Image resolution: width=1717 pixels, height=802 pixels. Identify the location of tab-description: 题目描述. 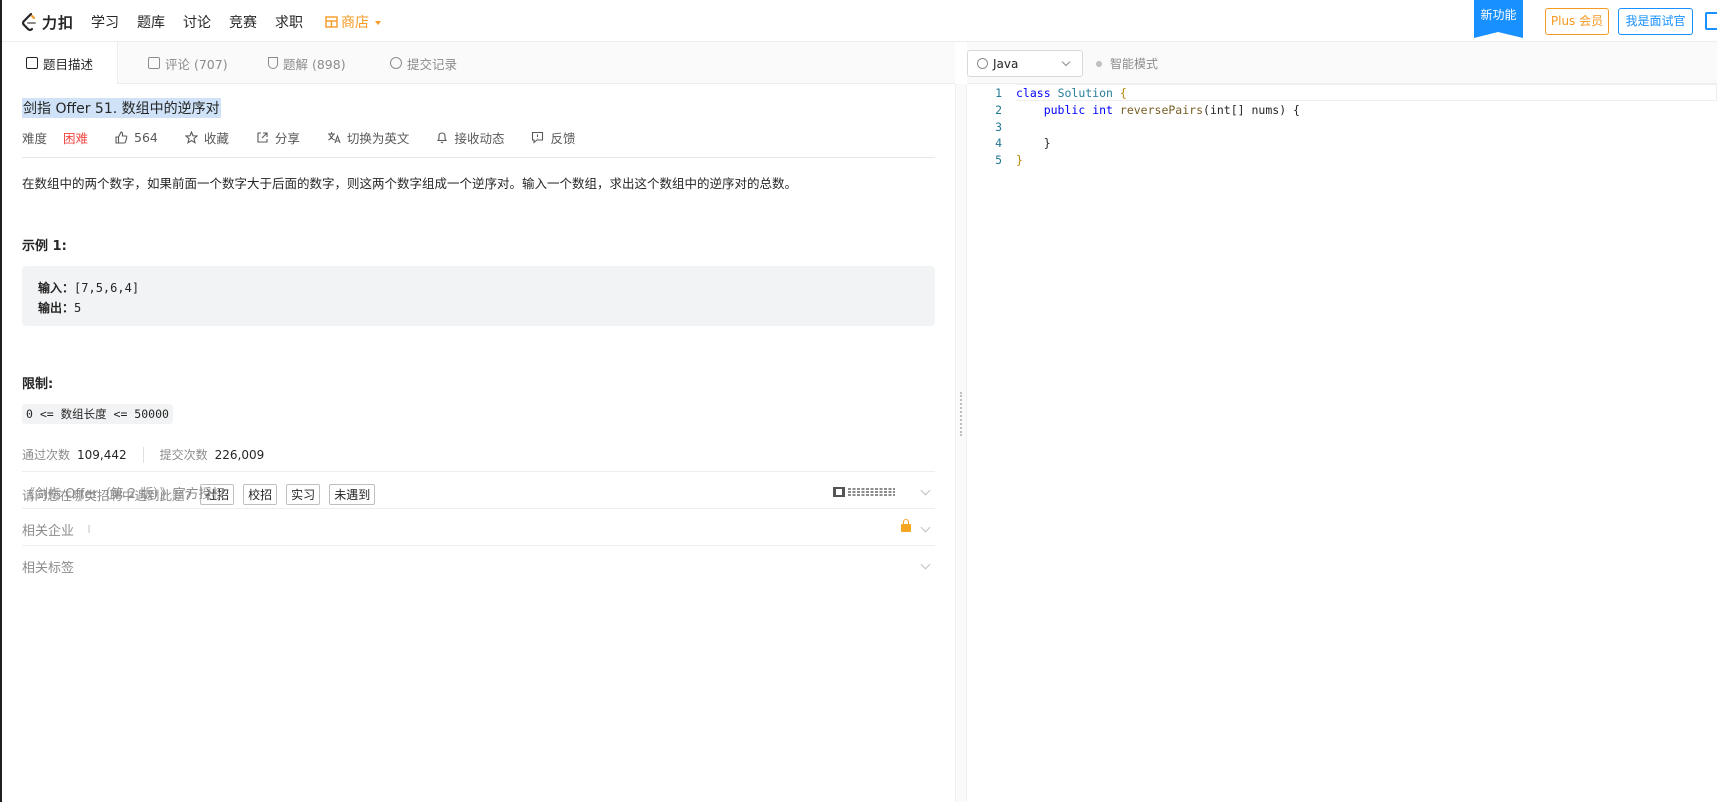
(60, 63).